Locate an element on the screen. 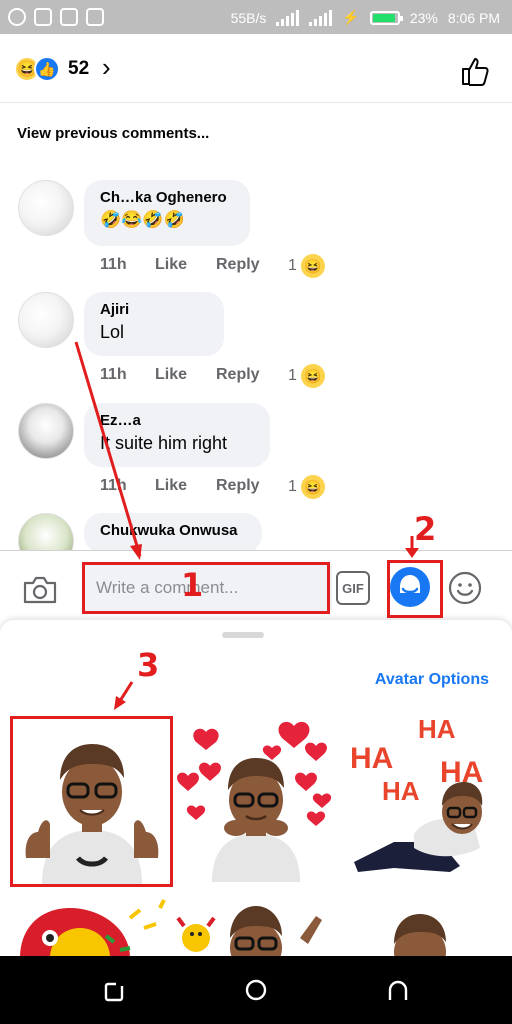 This screenshot has width=512, height=1024. home-icon is located at coordinates (256, 990).